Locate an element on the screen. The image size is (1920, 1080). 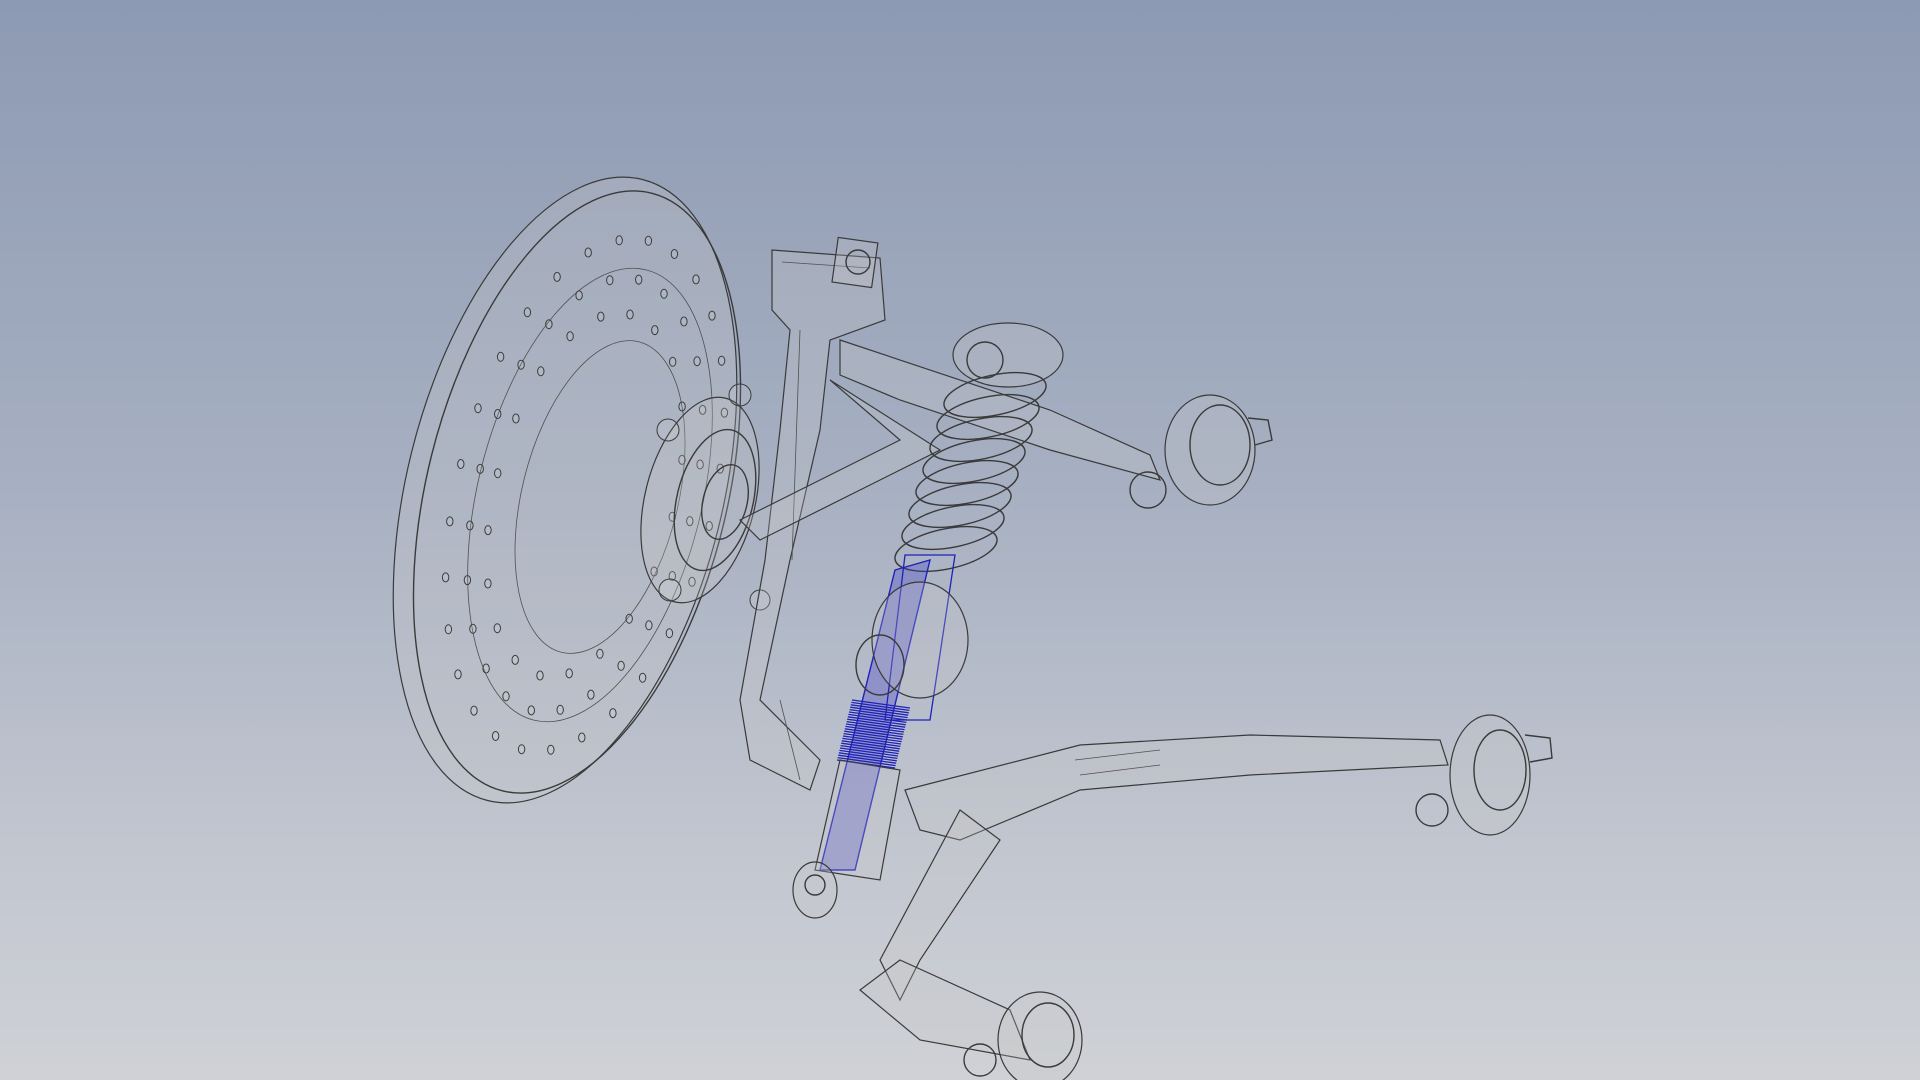
lower-bushing-rear is located at coordinates (1484, 775).